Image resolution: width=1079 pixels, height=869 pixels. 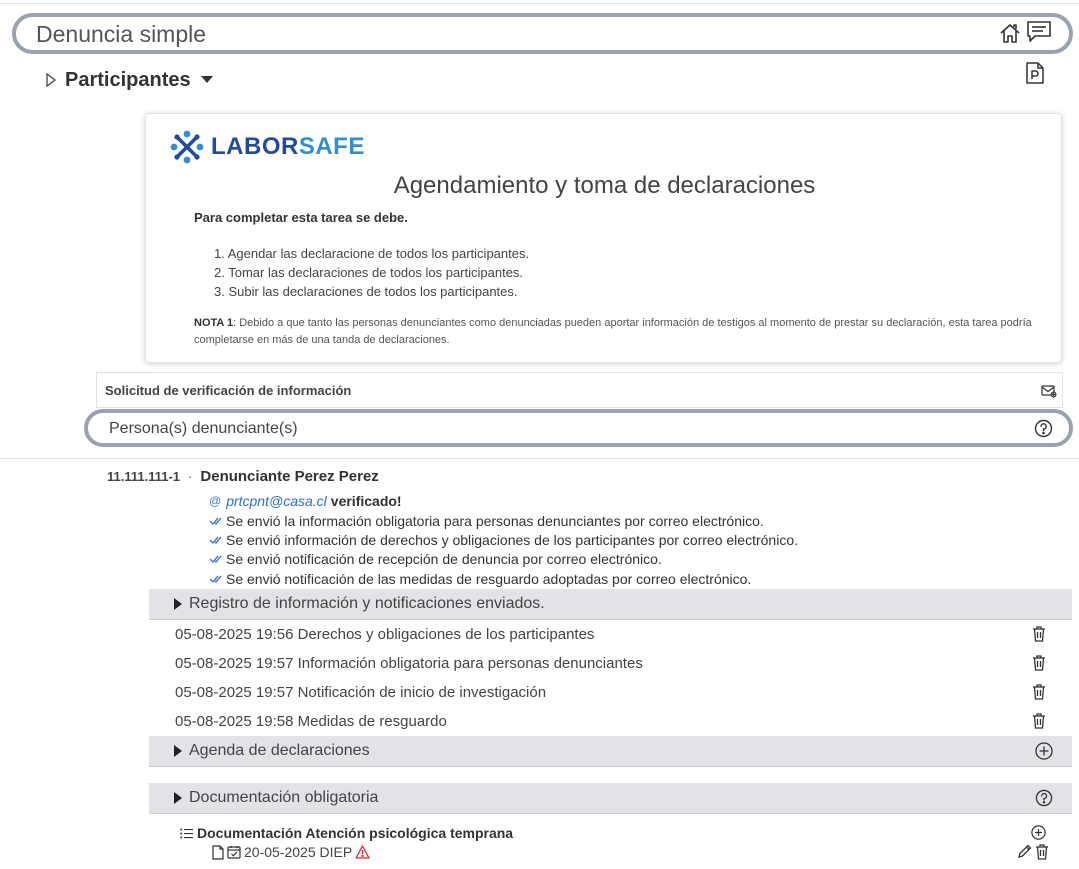 What do you see at coordinates (144, 476) in the screenshot?
I see `person-rut: 11.111.111-1` at bounding box center [144, 476].